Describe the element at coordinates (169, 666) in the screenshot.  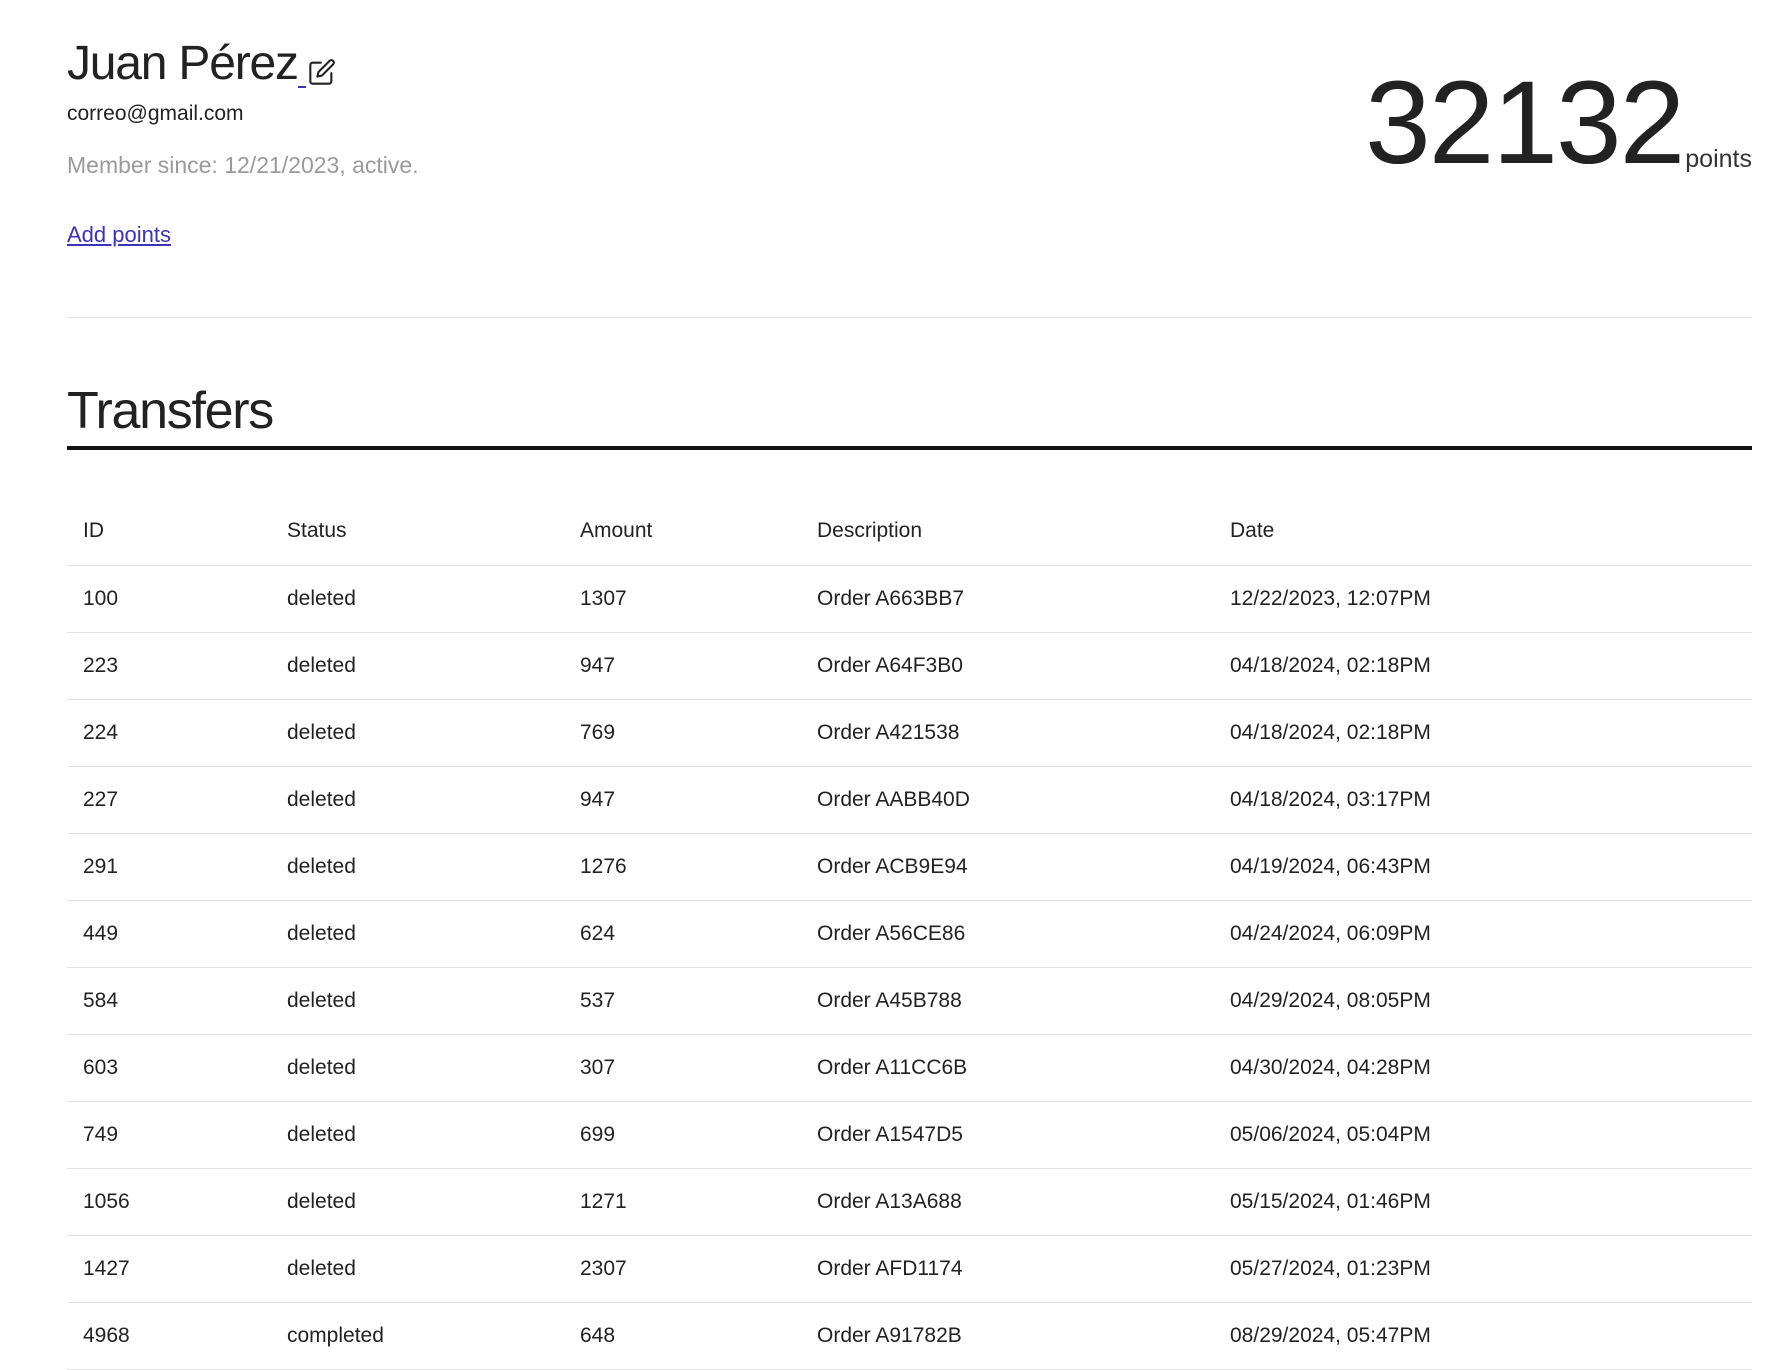
I see `cell-id: 223` at that location.